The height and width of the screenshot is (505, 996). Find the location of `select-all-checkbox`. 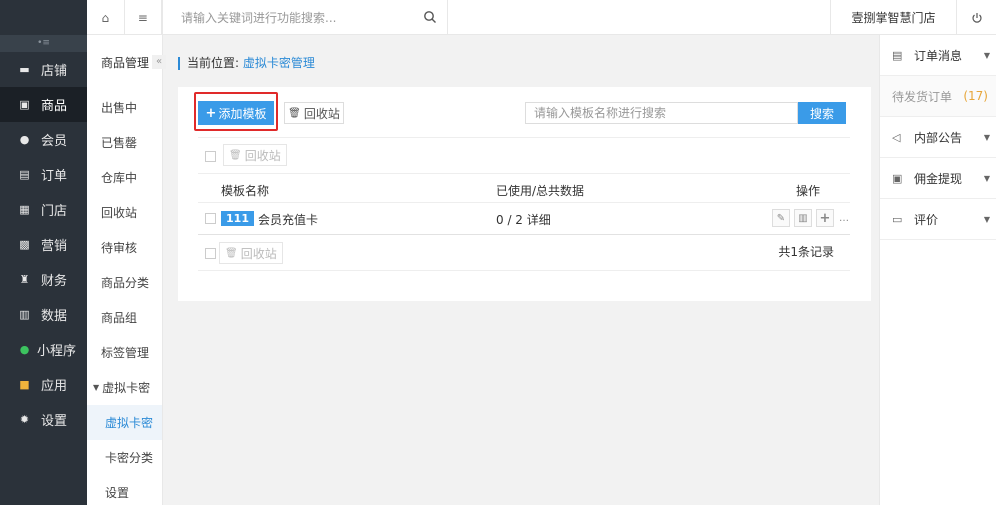

select-all-checkbox is located at coordinates (210, 156).